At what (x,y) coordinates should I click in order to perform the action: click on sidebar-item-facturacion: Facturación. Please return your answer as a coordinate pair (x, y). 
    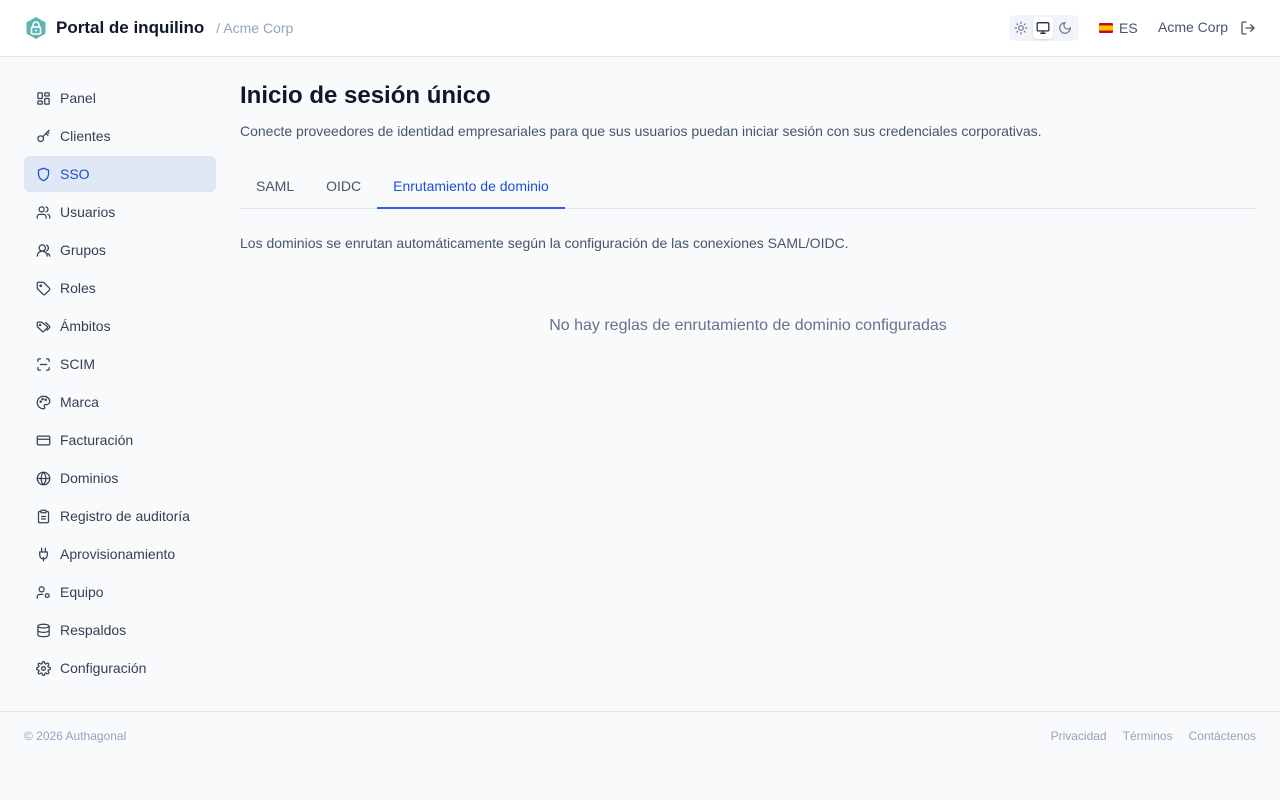
    Looking at the image, I should click on (120, 440).